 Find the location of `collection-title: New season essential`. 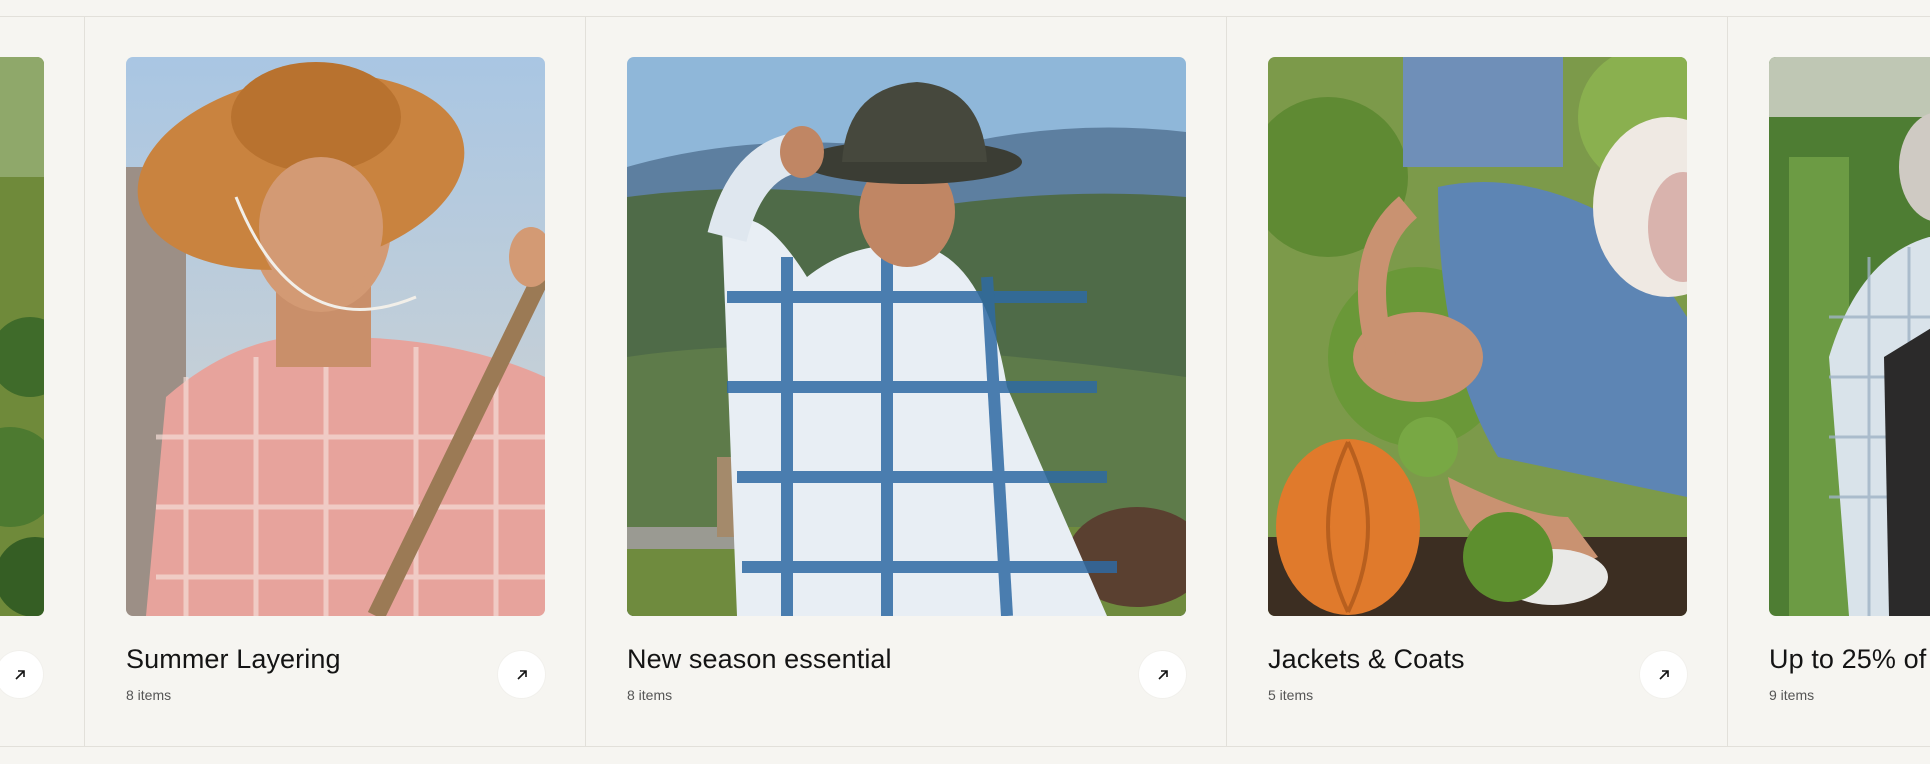

collection-title: New season essential is located at coordinates (759, 659).